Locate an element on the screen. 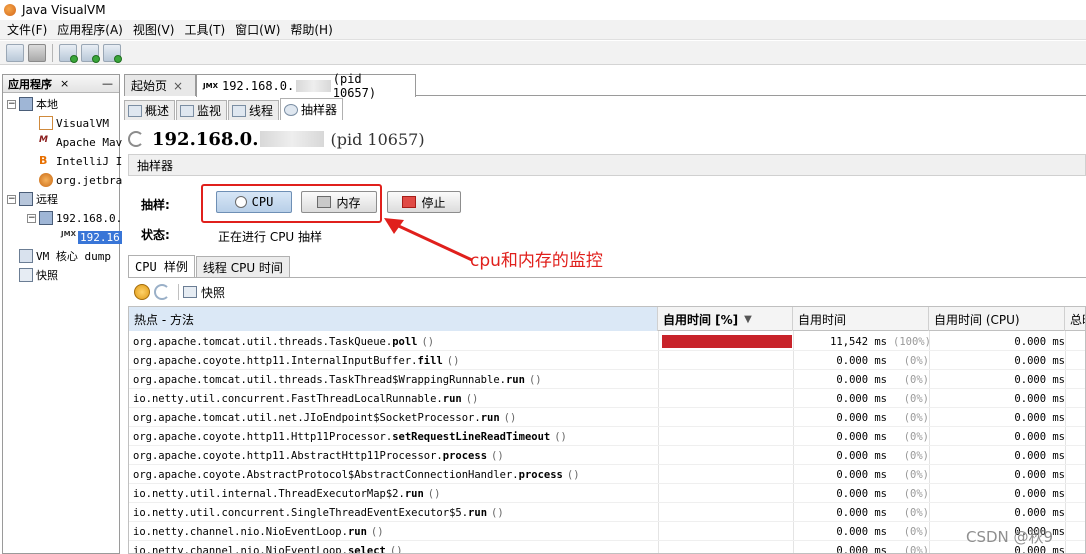  menu-file: 文件(F) is located at coordinates (27, 29).